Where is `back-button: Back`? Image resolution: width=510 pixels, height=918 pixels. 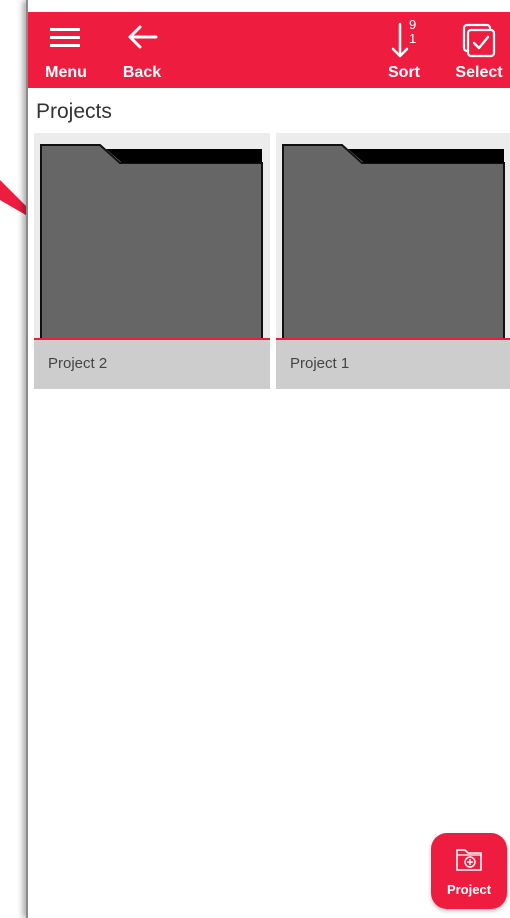 back-button: Back is located at coordinates (142, 50).